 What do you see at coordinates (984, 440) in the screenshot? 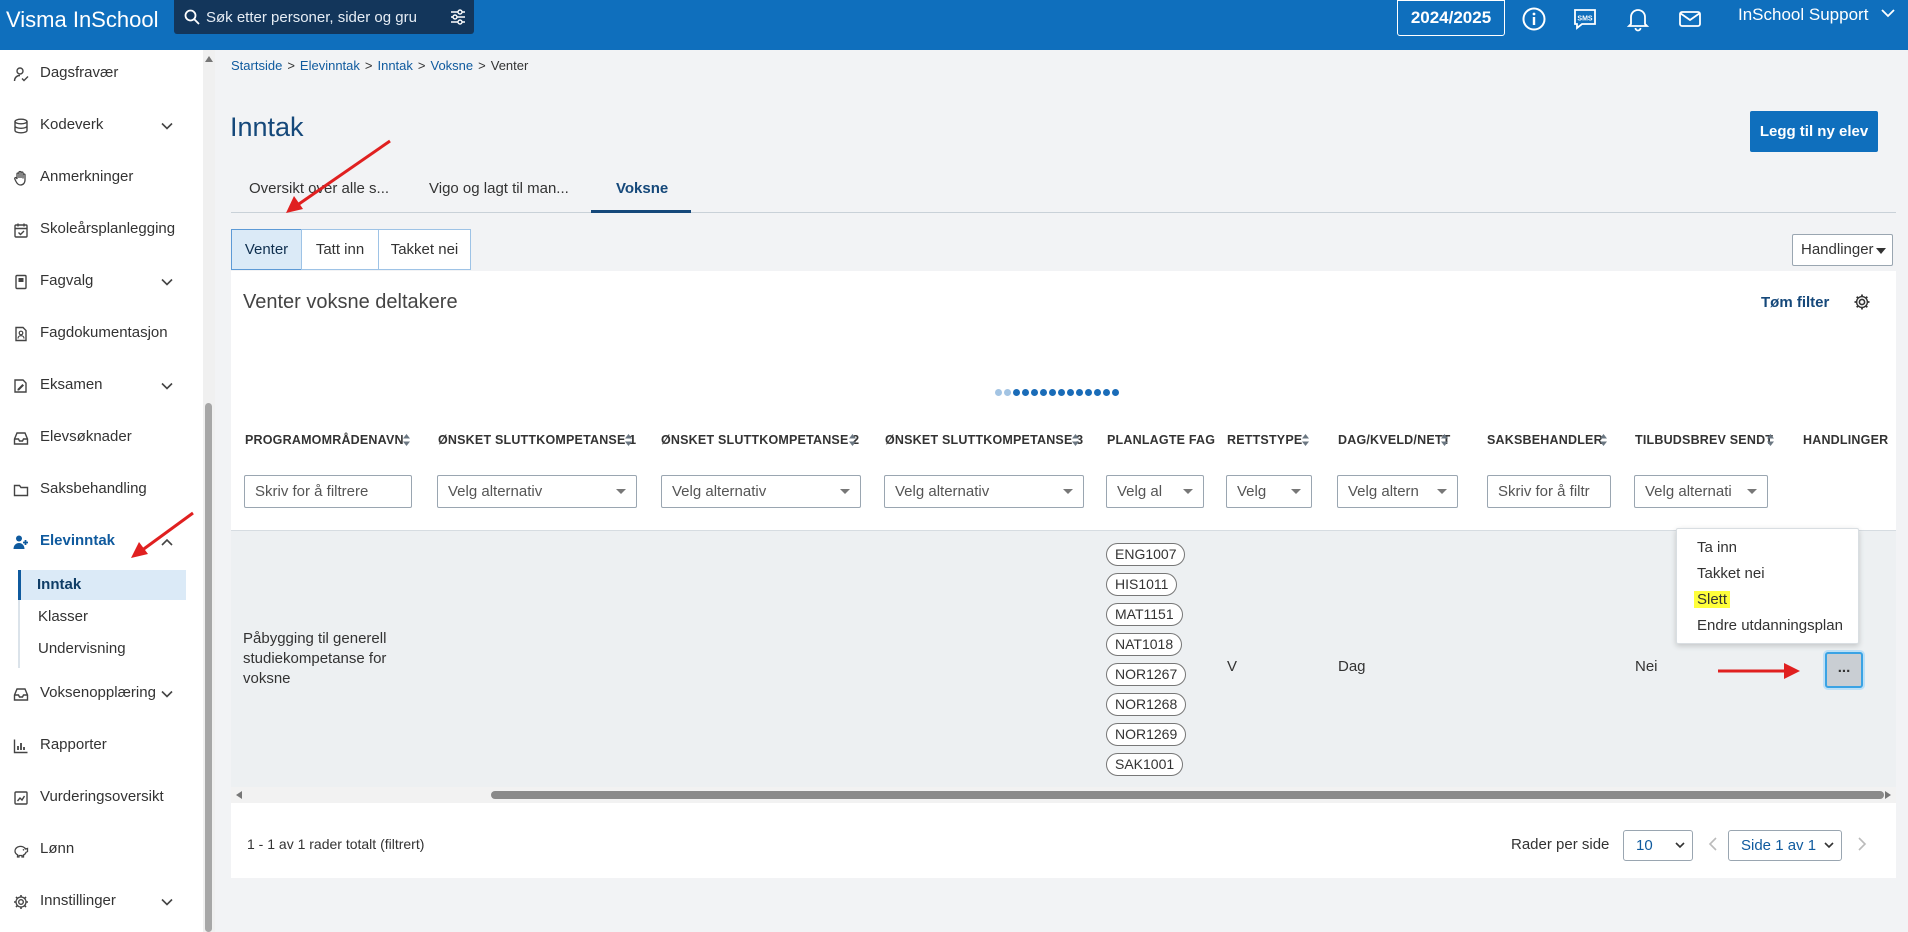
I see `column-header-sluttkompetanse-3: ØNSKET SLUTTKOMPETANSE 3` at bounding box center [984, 440].